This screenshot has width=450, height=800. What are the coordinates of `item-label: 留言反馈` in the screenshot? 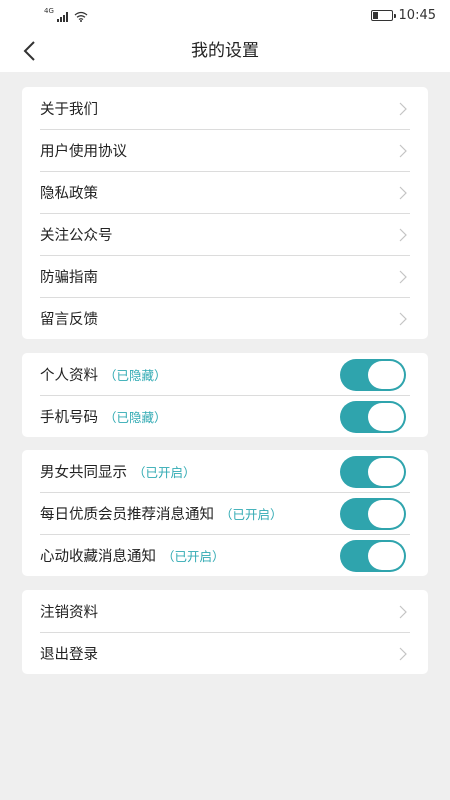 It's located at (69, 319).